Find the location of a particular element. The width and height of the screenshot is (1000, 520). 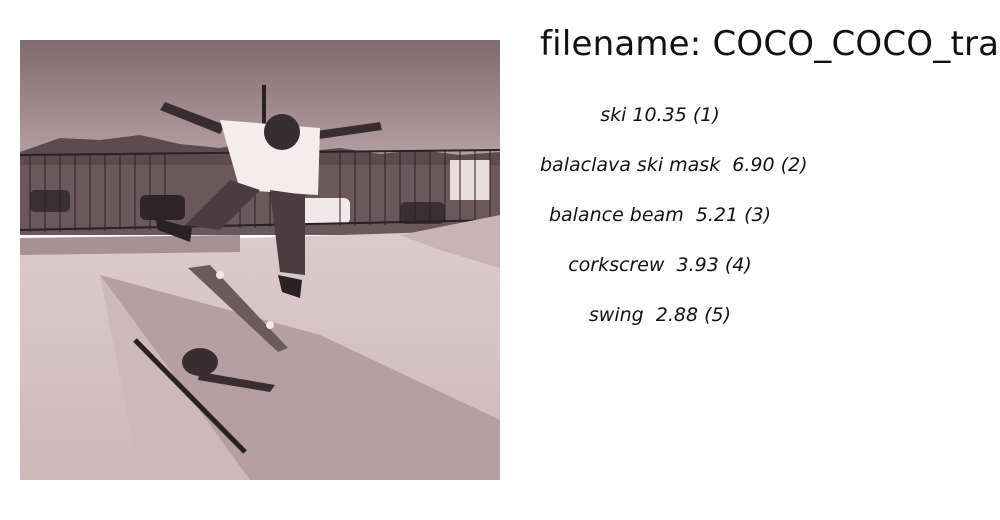

prediction-item: corkscrew 3.93 (4) is located at coordinates (660, 265).